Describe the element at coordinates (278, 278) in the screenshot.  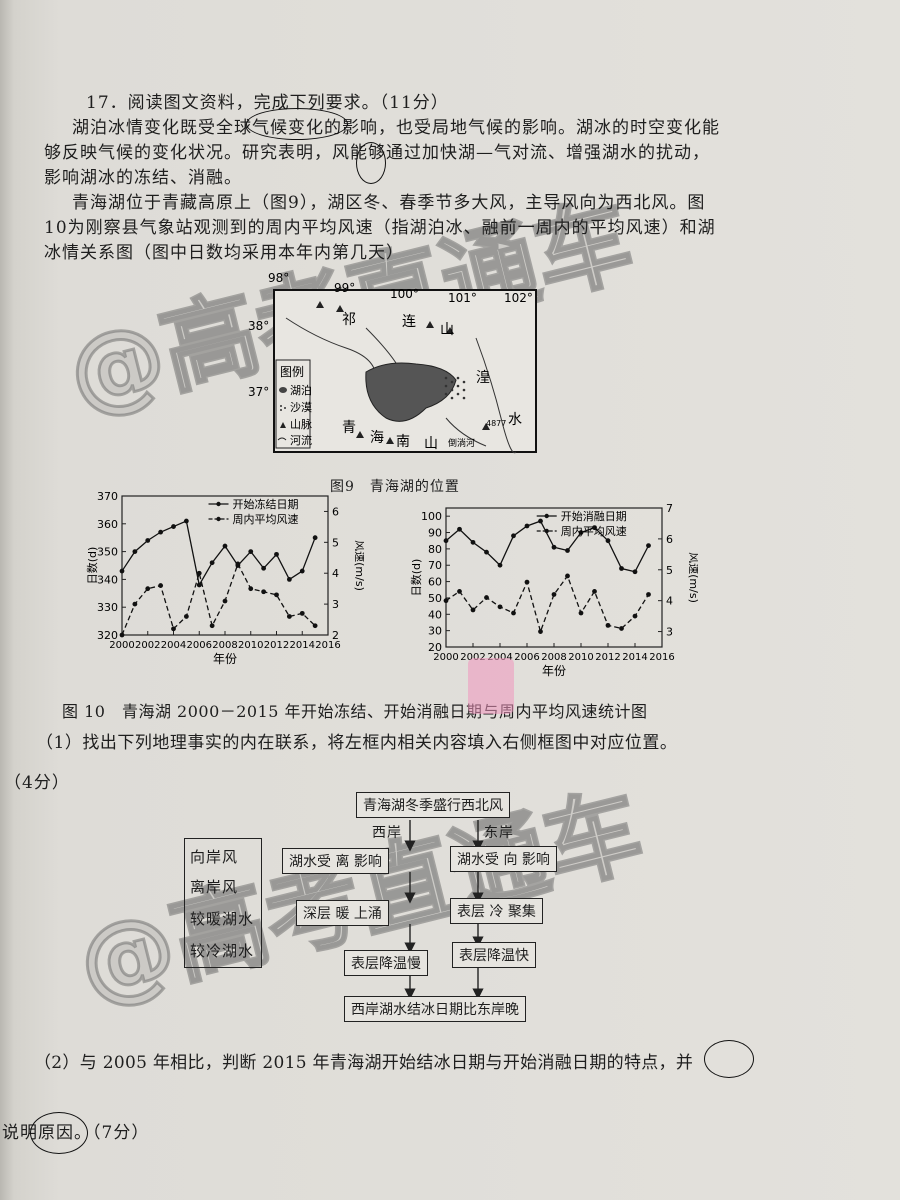
I see `lon-label-98: 98°` at that location.